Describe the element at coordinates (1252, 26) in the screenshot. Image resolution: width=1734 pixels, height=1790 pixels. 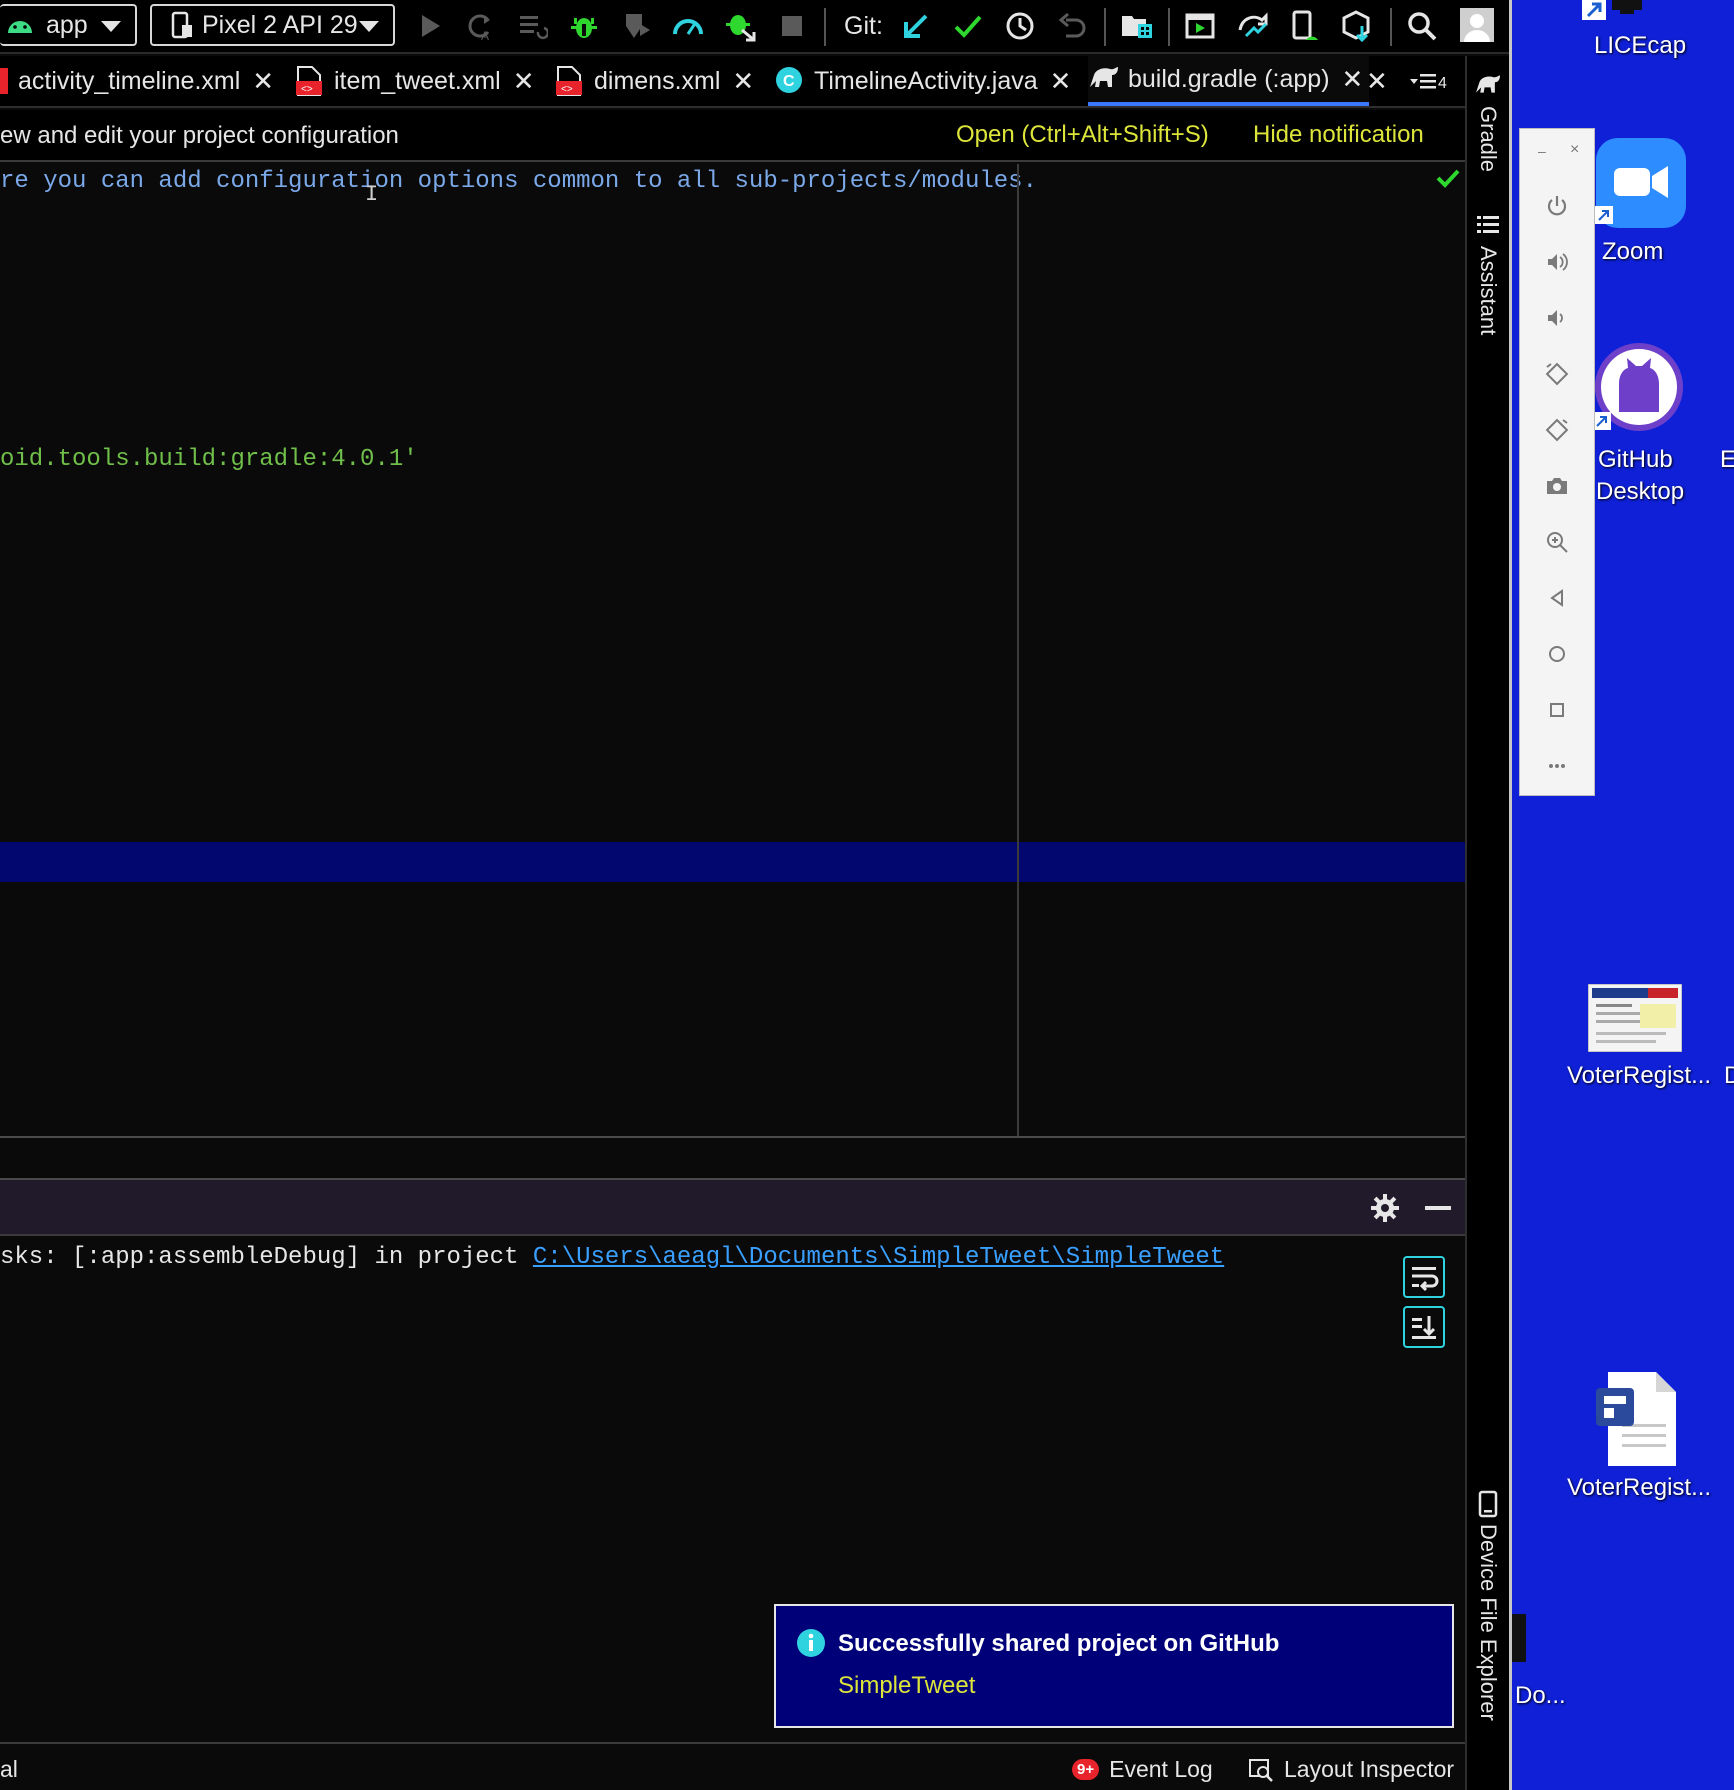
I see `sync-gradle-icon` at that location.